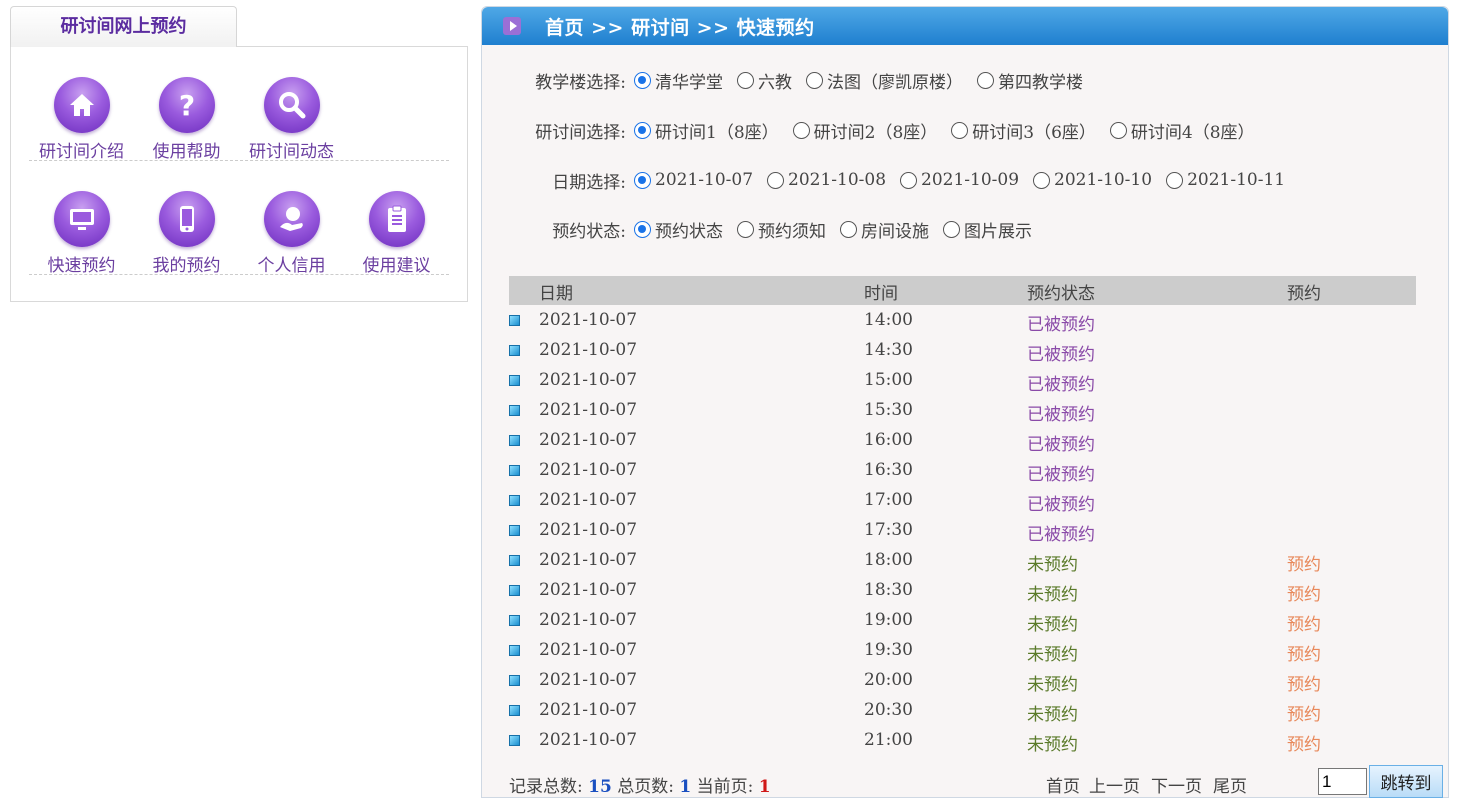 The image size is (1463, 804). Describe the element at coordinates (1230, 784) in the screenshot. I see `last-page-link: 尾页` at that location.